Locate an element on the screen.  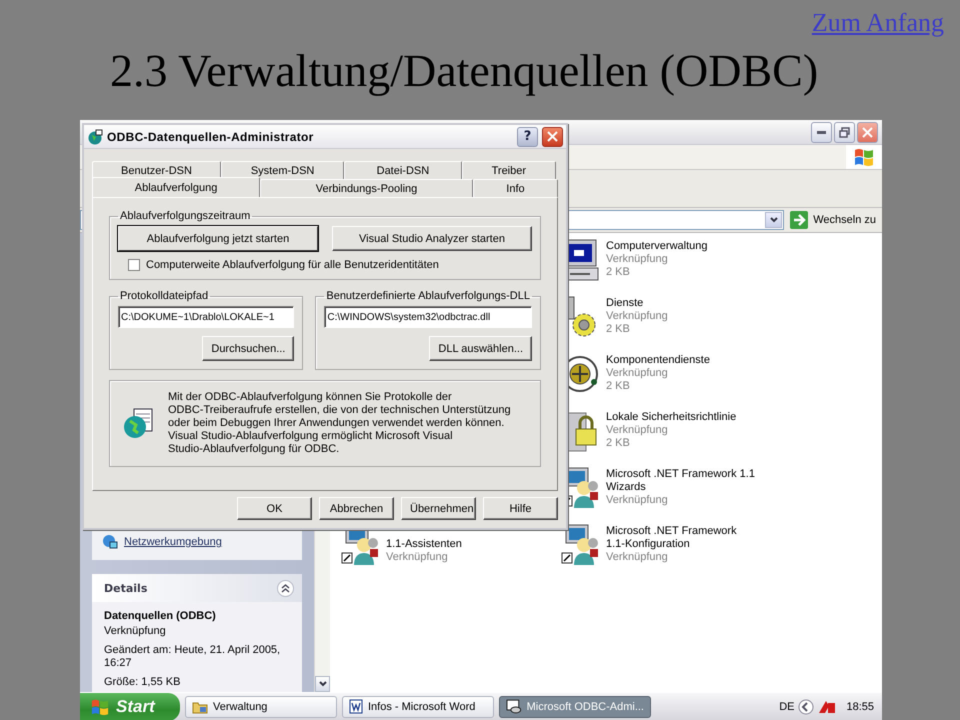
group-label: Ablaufverfolgungszeitraum is located at coordinates (185, 216).